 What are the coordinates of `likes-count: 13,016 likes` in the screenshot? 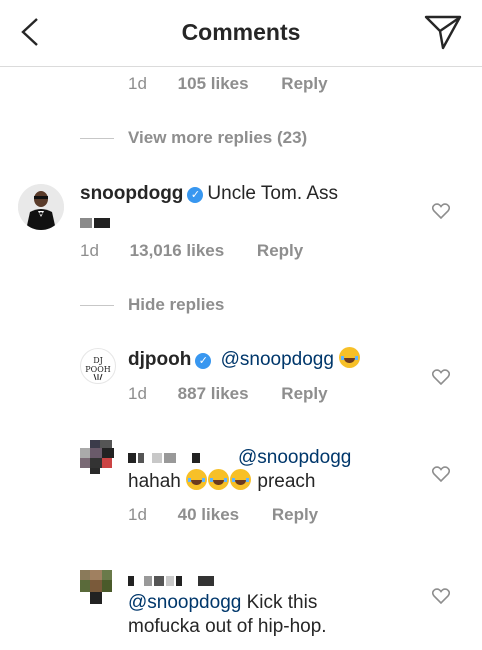 It's located at (177, 251).